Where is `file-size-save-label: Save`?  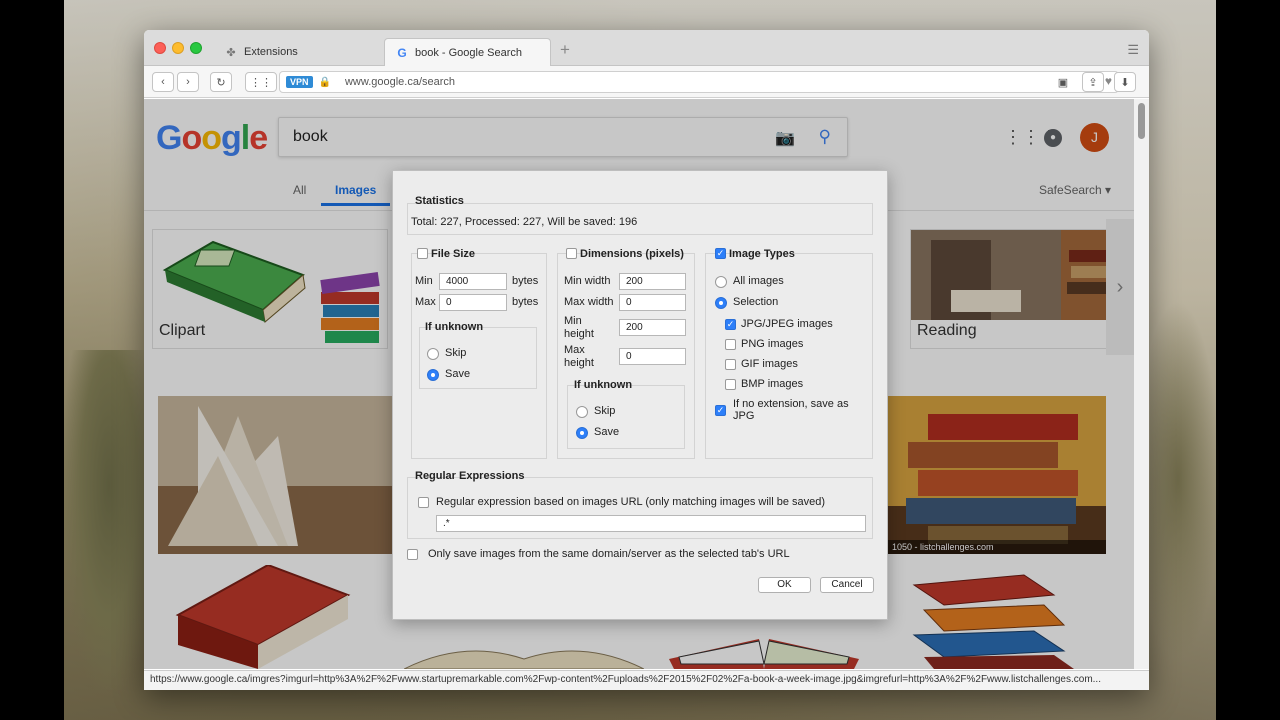
file-size-save-label: Save is located at coordinates (458, 374).